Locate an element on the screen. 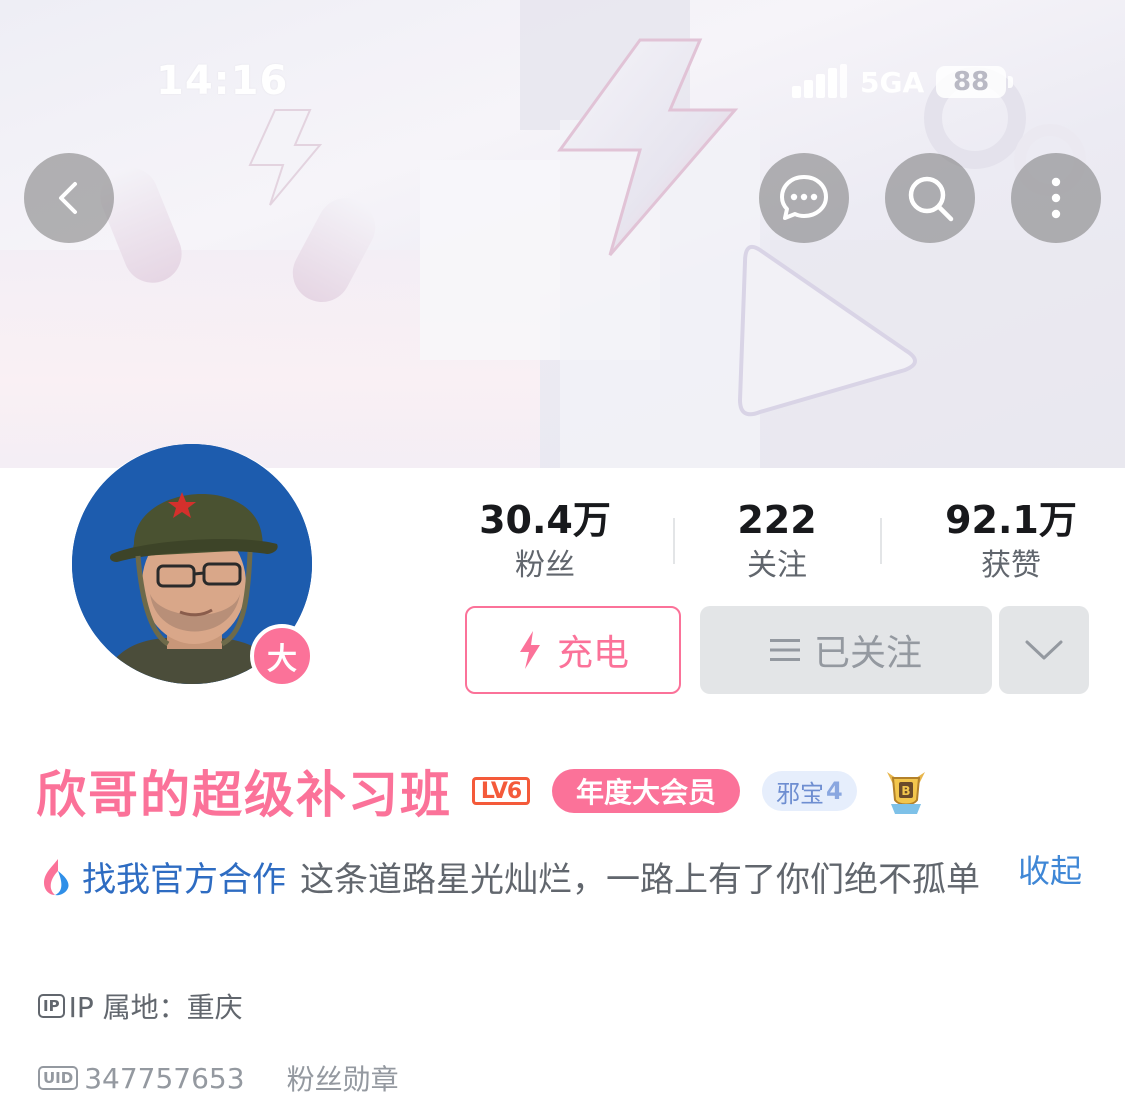 Image resolution: width=1125 pixels, height=1119 pixels. charge-button: 充电 is located at coordinates (573, 650).